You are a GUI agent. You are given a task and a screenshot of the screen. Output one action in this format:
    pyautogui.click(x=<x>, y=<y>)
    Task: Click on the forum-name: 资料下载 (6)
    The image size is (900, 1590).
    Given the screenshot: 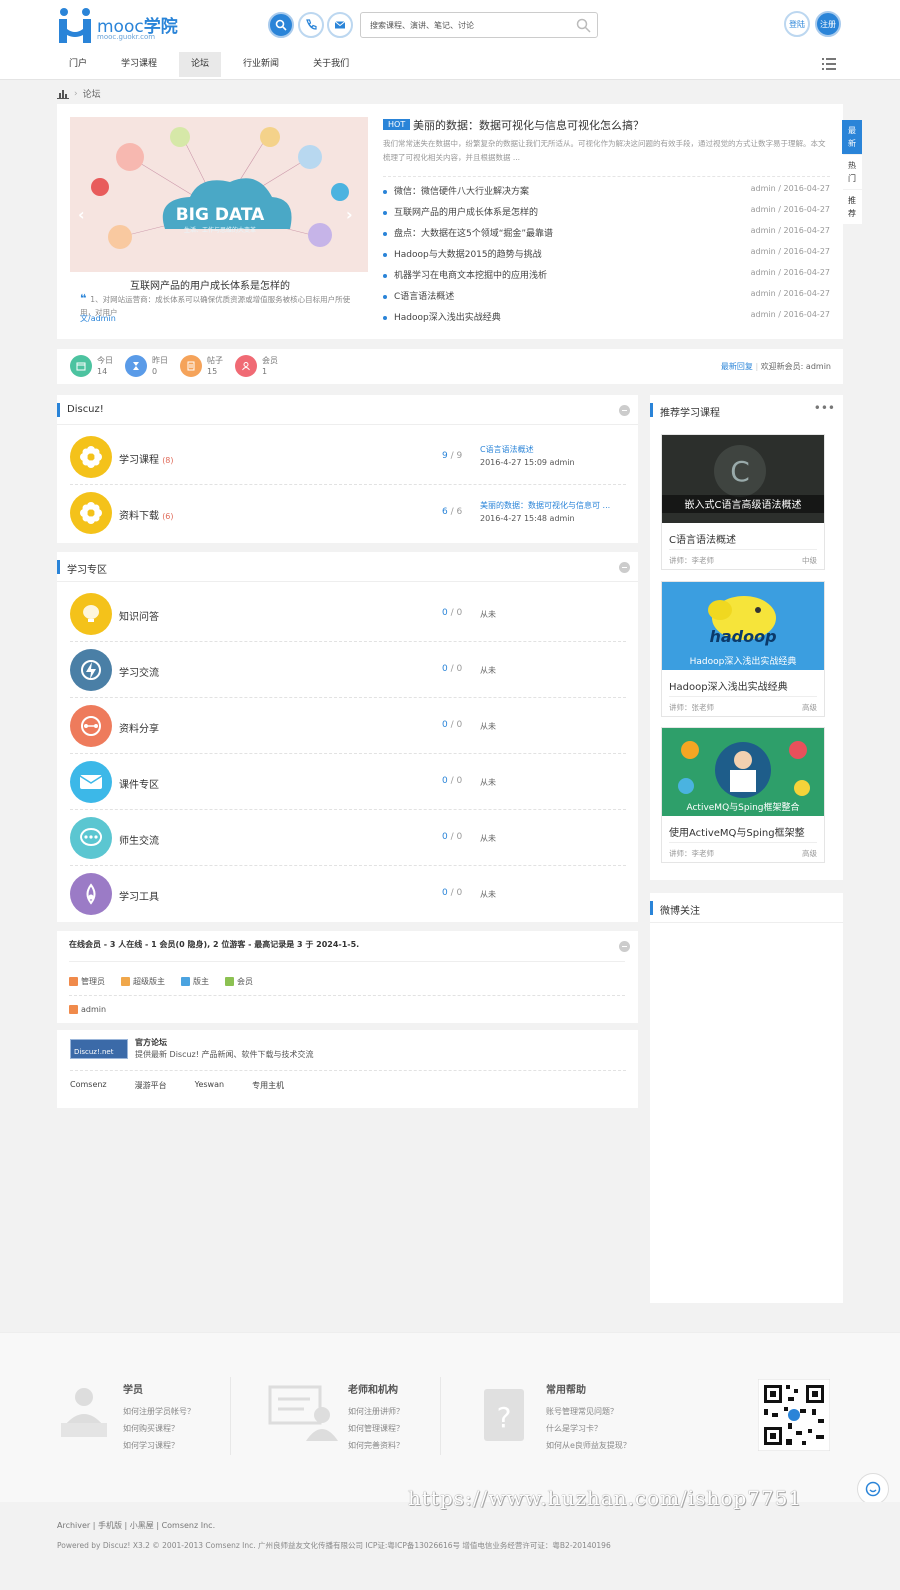 What is the action you would take?
    pyautogui.click(x=146, y=514)
    